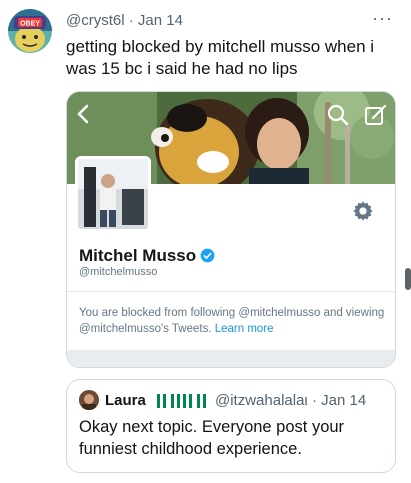  What do you see at coordinates (376, 115) in the screenshot?
I see `compose-icon` at bounding box center [376, 115].